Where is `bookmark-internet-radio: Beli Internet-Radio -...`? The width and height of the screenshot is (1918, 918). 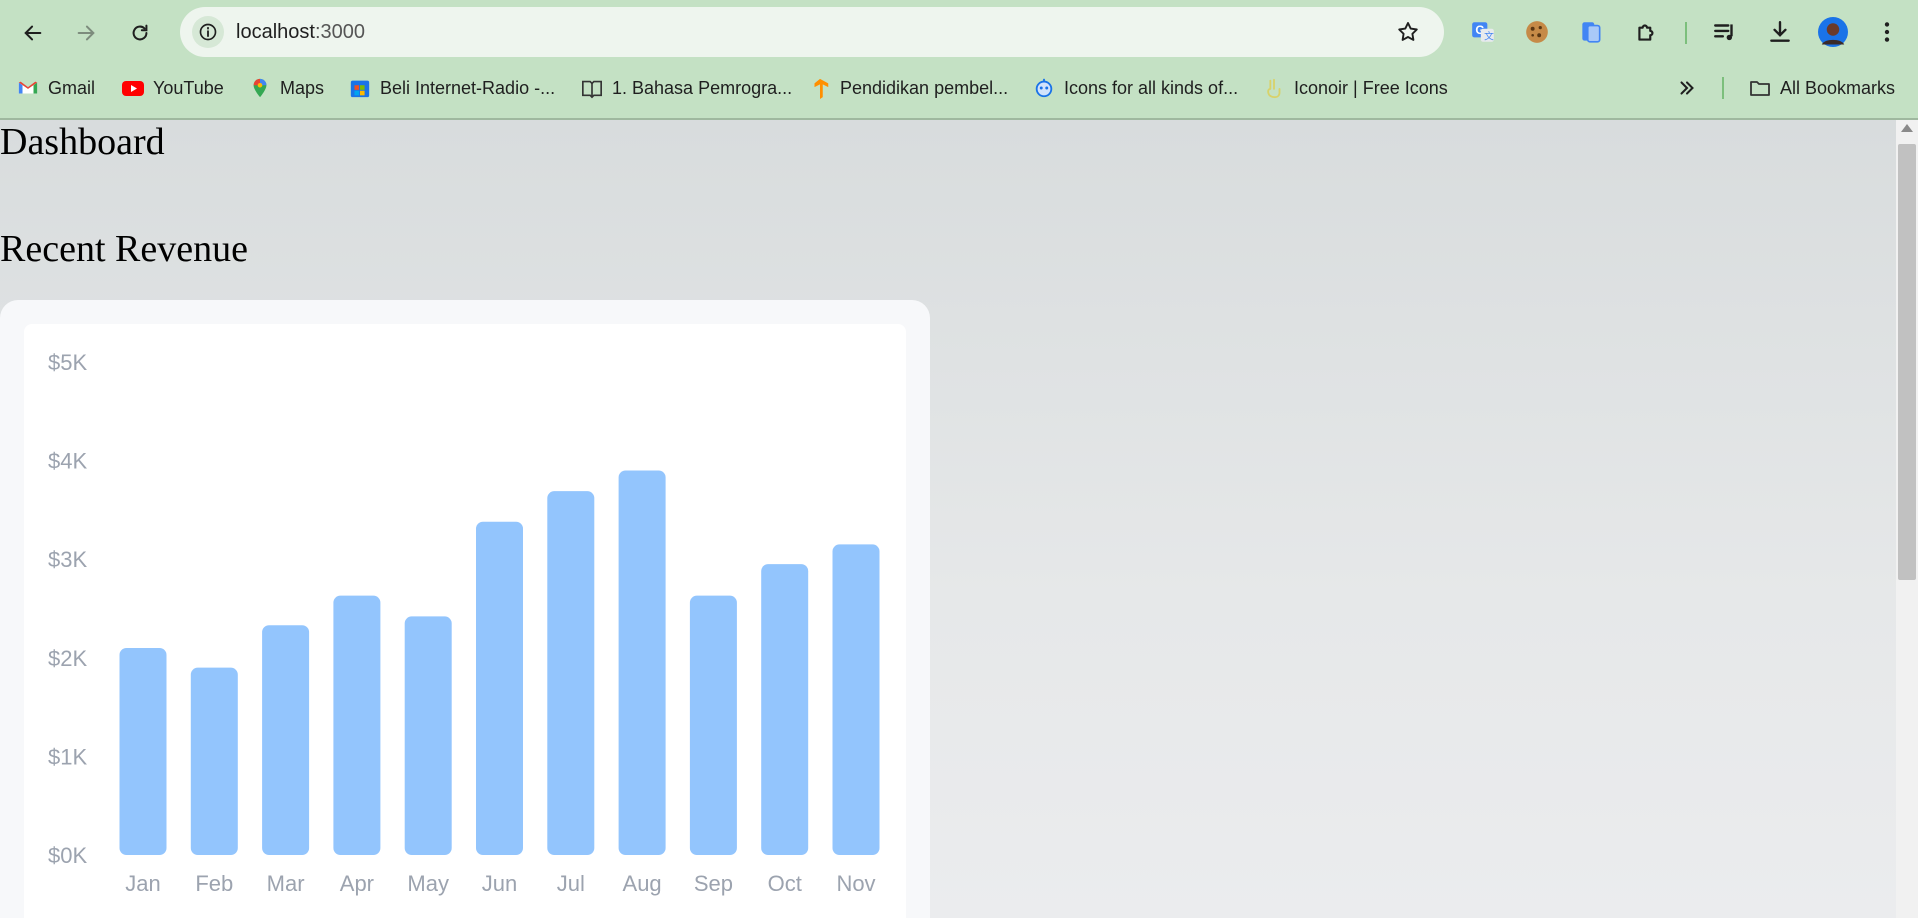
bookmark-internet-radio: Beli Internet-Radio -... is located at coordinates (451, 88).